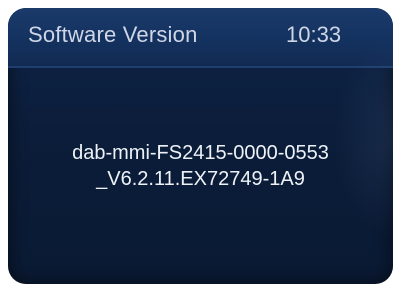 This screenshot has height=289, width=401. Describe the element at coordinates (314, 34) in the screenshot. I see `clock-time: 10:33` at that location.